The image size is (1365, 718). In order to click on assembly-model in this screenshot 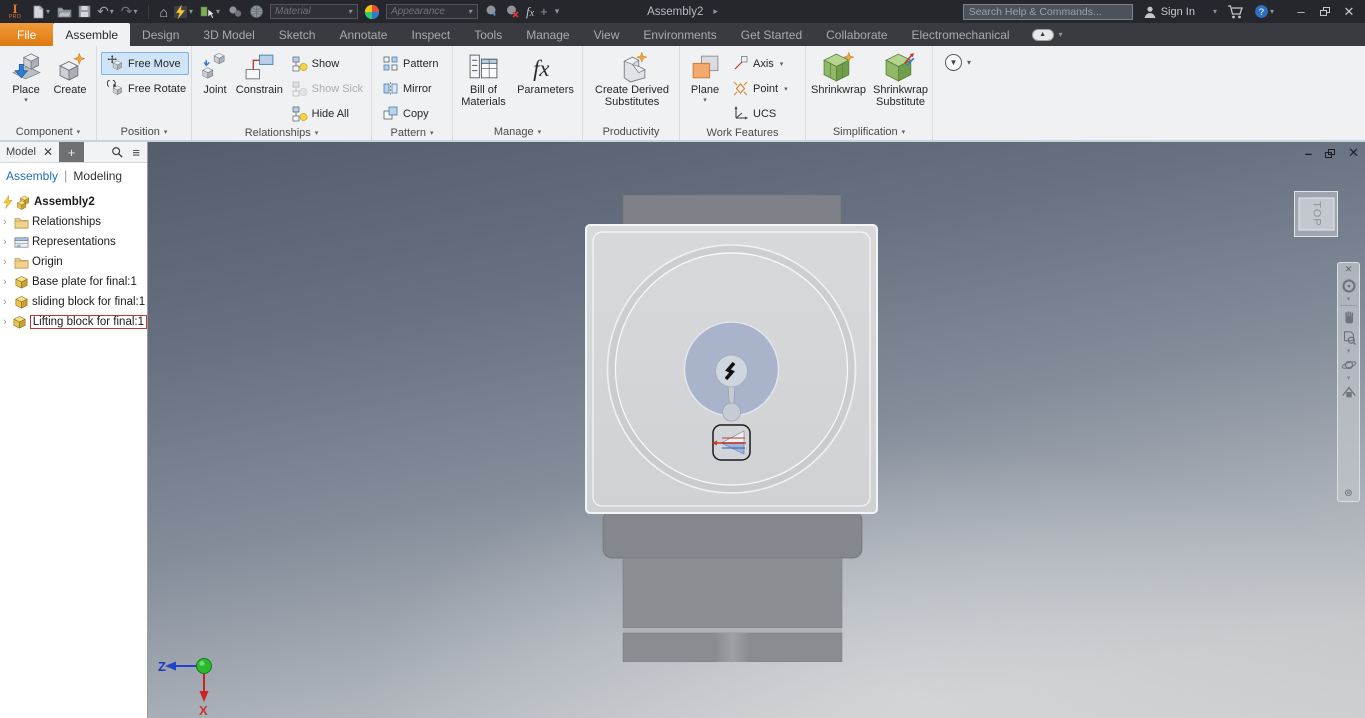, I will do `click(731, 428)`.